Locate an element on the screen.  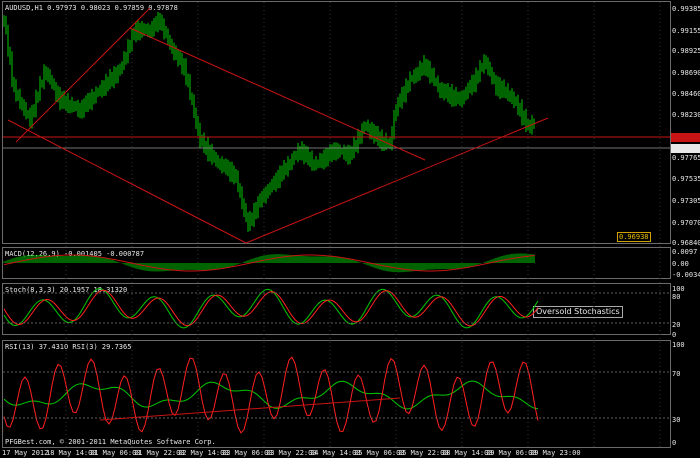
rsi3-line is located at coordinates (271, 395).